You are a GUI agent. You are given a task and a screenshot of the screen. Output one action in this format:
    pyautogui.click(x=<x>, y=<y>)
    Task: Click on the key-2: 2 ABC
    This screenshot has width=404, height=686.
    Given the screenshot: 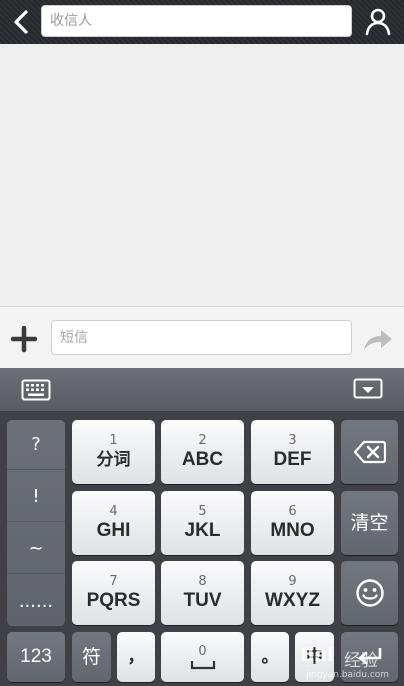 What is the action you would take?
    pyautogui.click(x=202, y=452)
    